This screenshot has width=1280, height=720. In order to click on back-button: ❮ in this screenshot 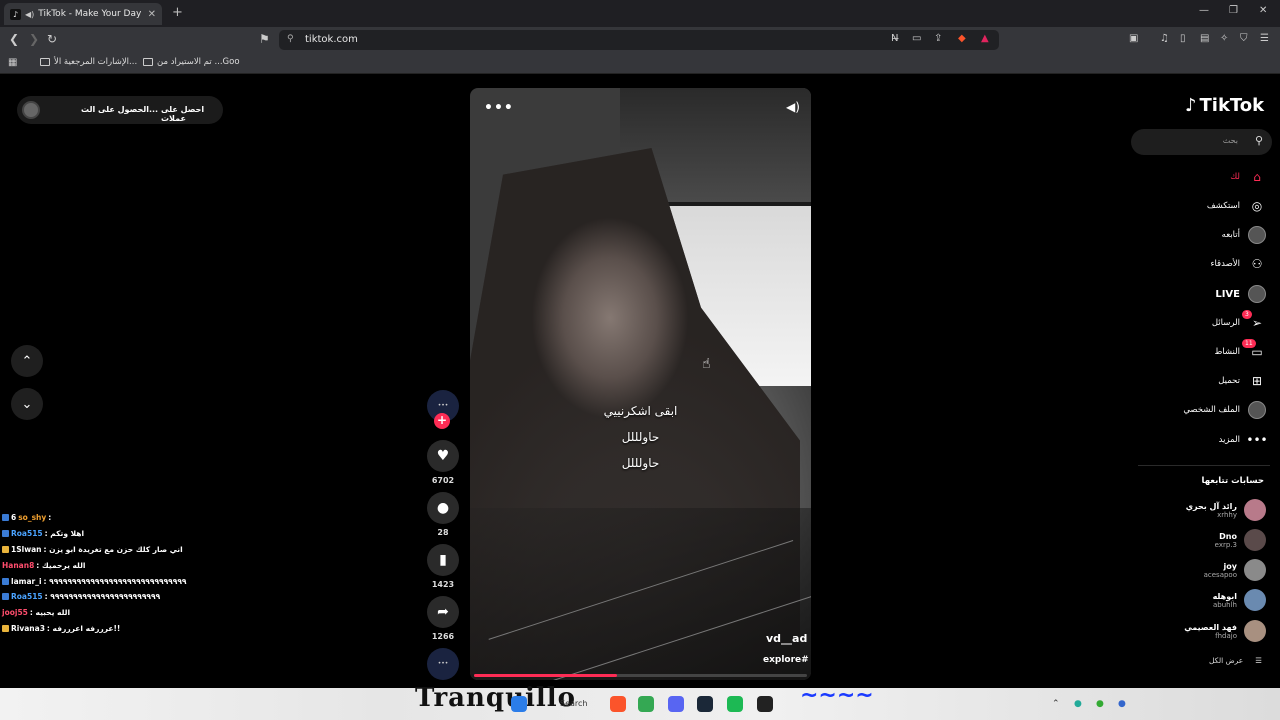, I will do `click(14, 39)`.